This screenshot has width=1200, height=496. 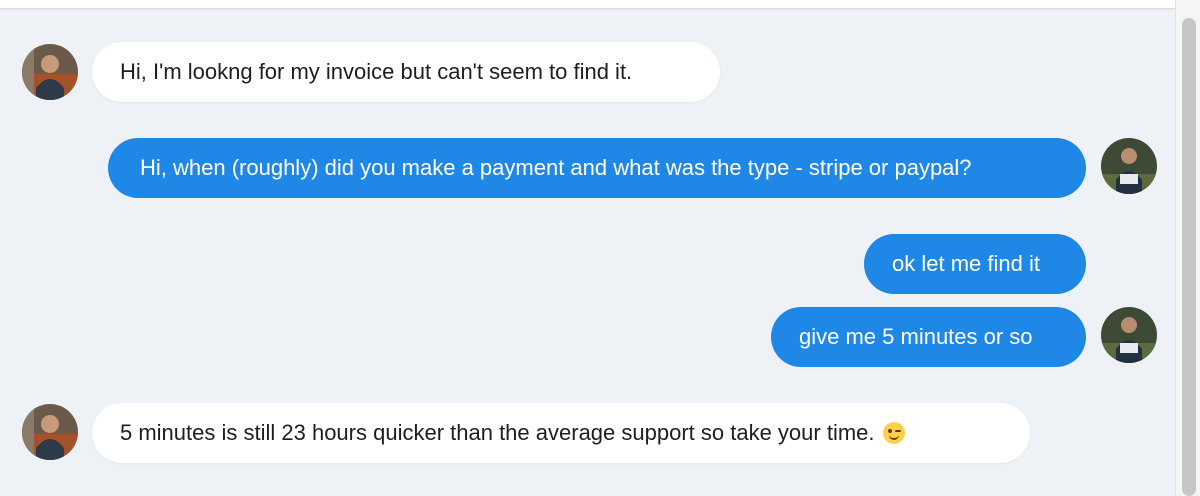 I want to click on message-text: give me 5 minutes or so, so click(x=916, y=336).